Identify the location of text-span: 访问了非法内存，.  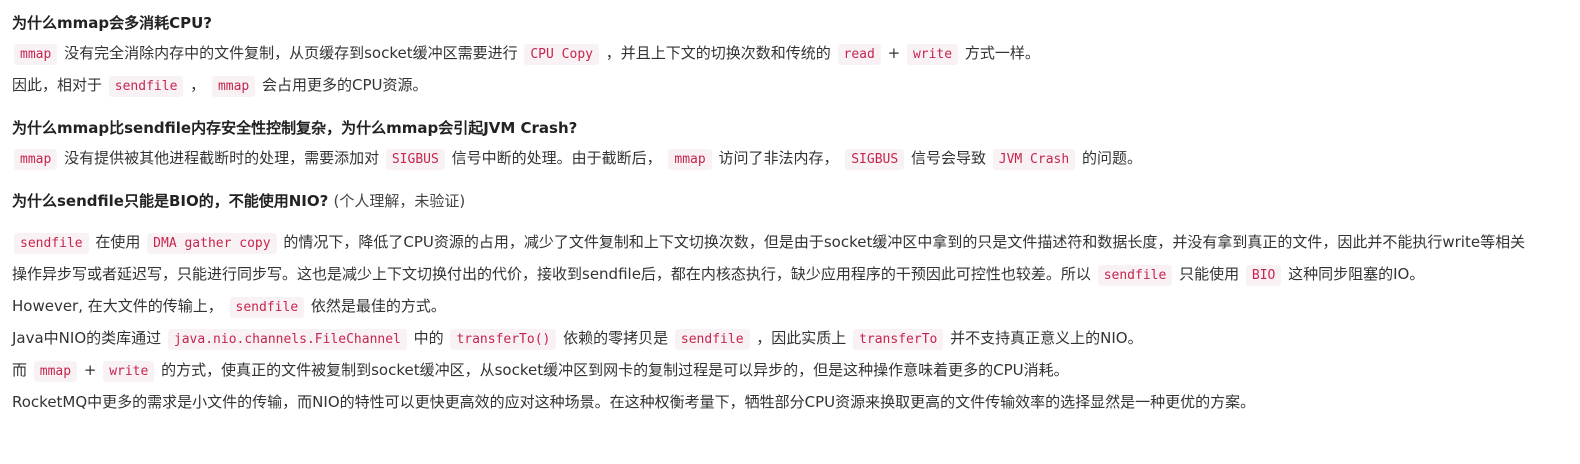
(778, 158).